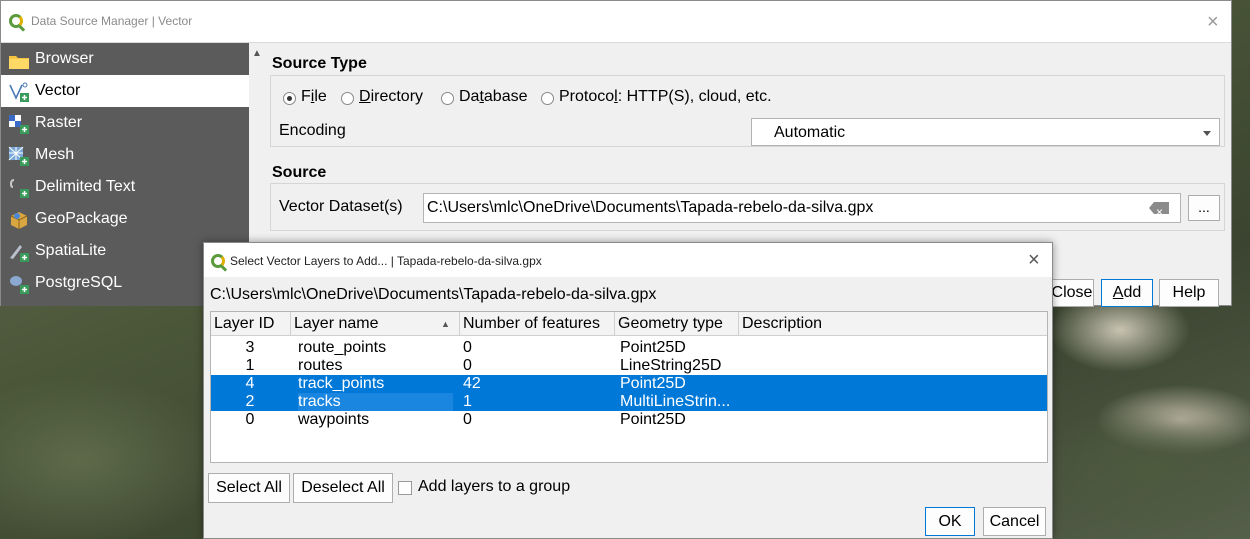  What do you see at coordinates (343, 488) in the screenshot?
I see `deselect-all-button: Deselect All` at bounding box center [343, 488].